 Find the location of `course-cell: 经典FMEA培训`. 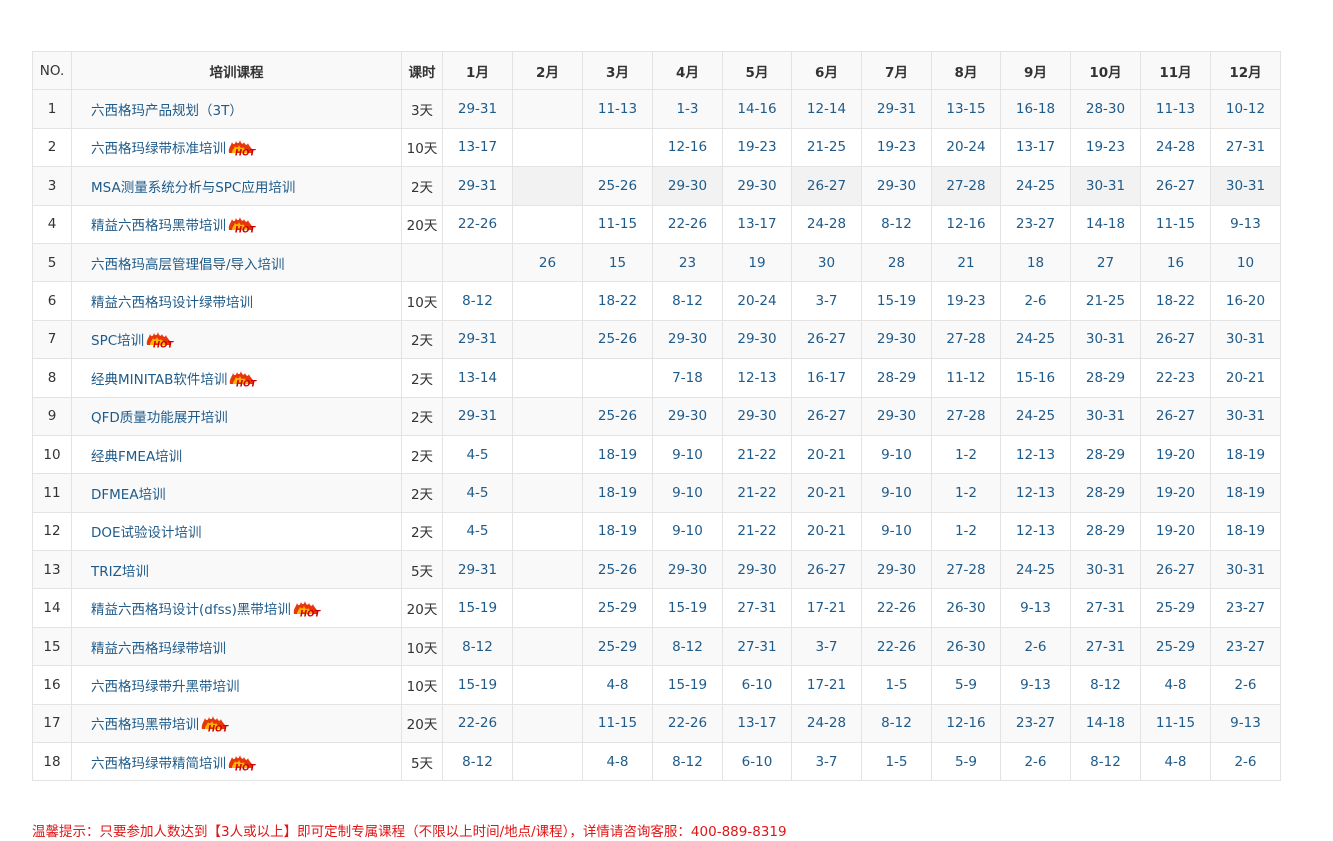

course-cell: 经典FMEA培训 is located at coordinates (236, 454).